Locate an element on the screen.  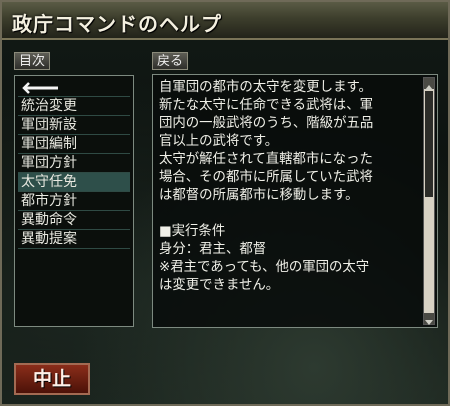
help-line: 場合、その都市に所属していた武将 is located at coordinates (266, 177).